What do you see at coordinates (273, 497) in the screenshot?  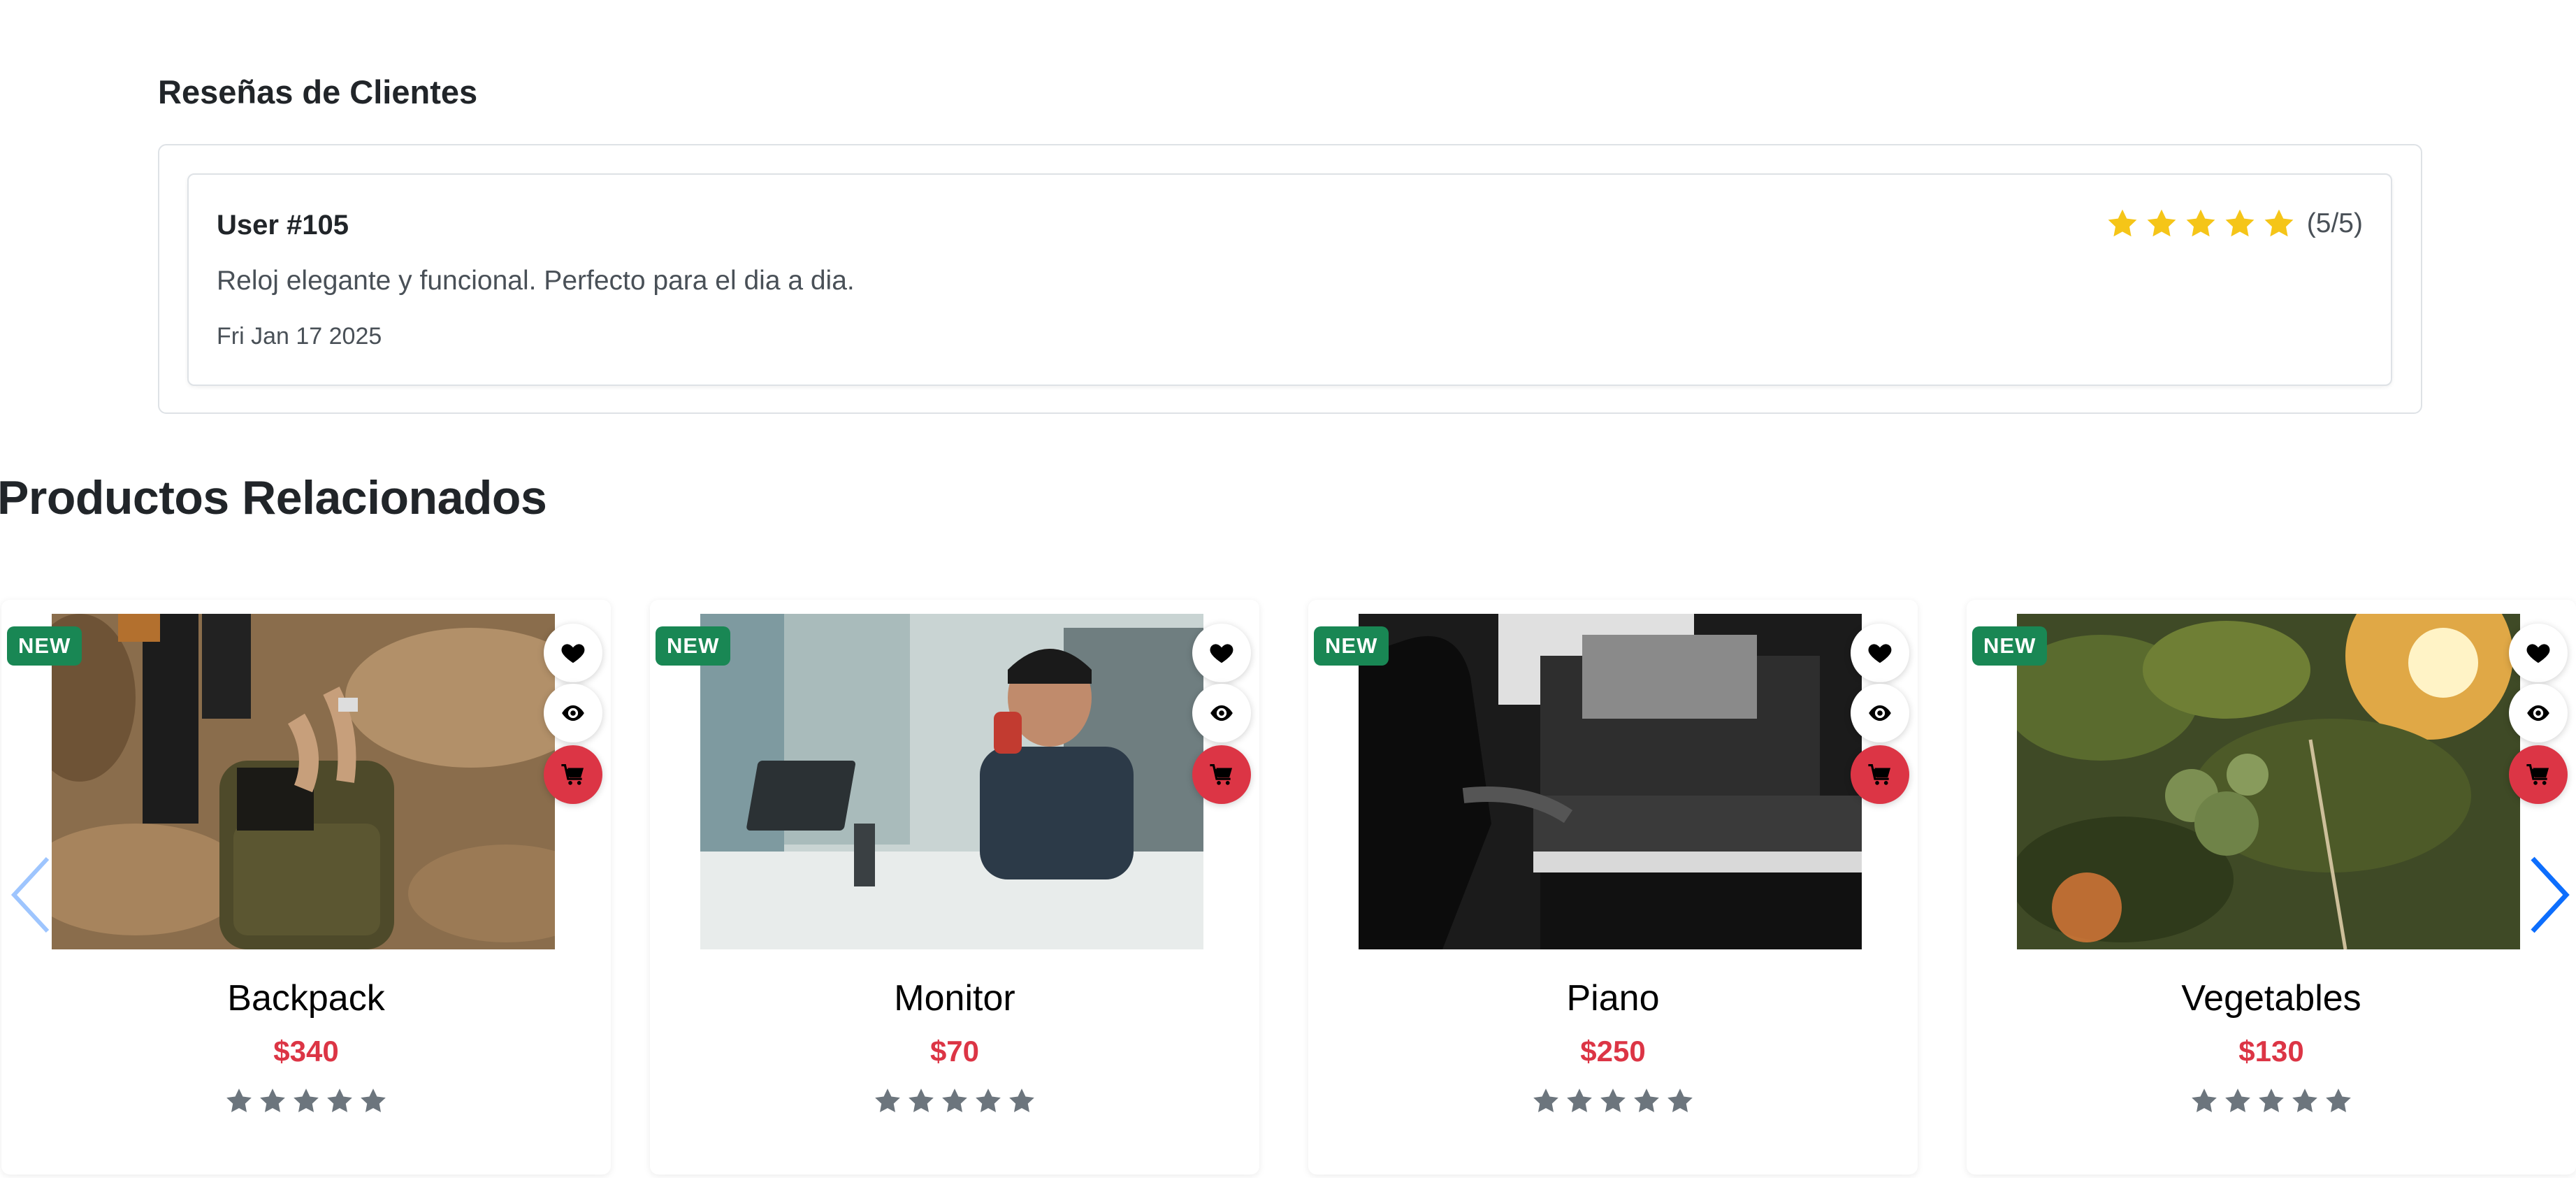 I see `related-products-title: Productos Relacionados` at bounding box center [273, 497].